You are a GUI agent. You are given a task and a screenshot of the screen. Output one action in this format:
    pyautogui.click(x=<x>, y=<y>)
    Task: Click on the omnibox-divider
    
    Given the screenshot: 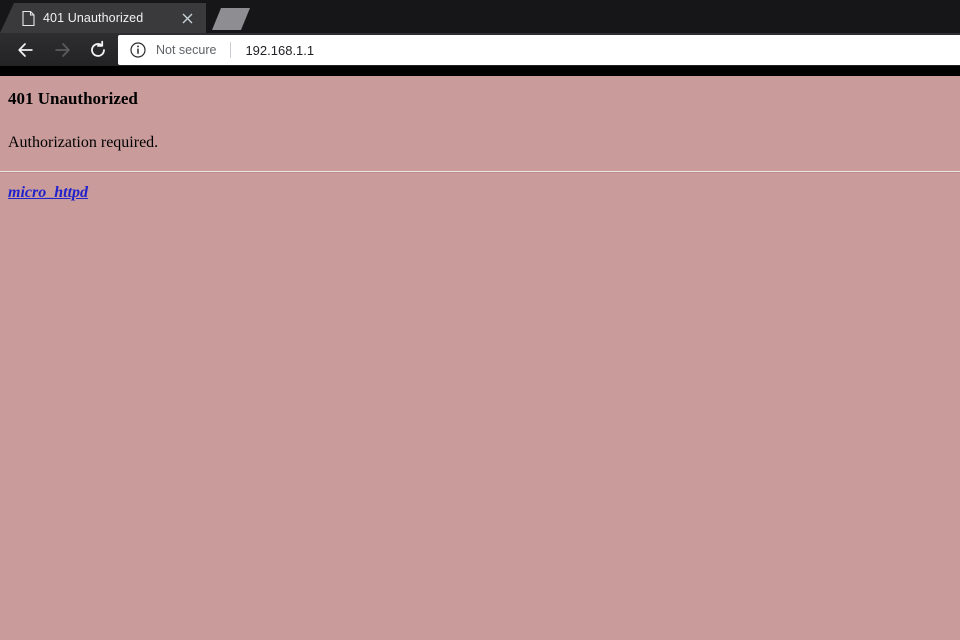 What is the action you would take?
    pyautogui.click(x=231, y=50)
    